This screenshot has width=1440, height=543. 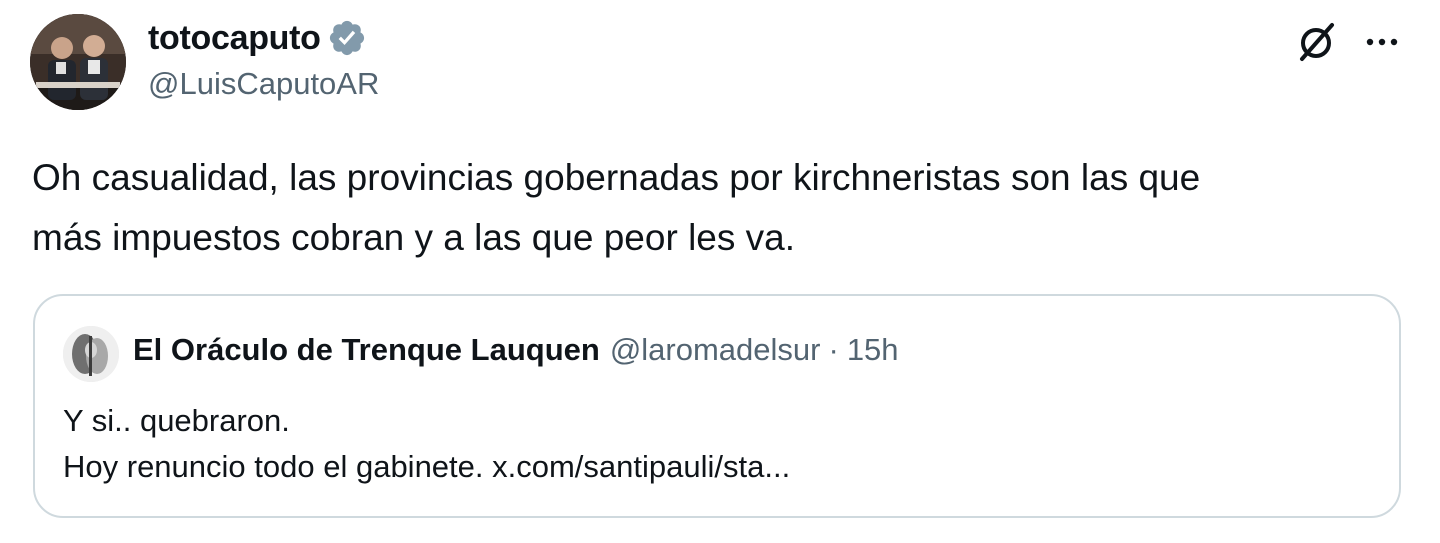 I want to click on author-name-row: totocaputo, so click(x=257, y=38).